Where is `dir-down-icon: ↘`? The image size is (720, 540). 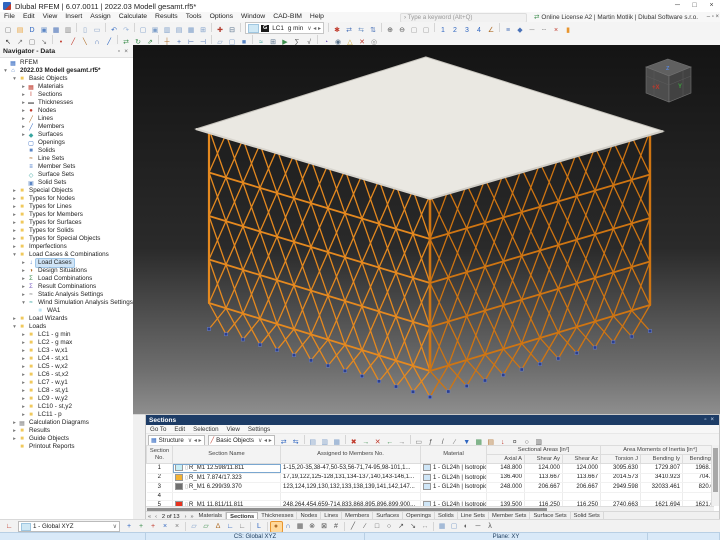
dir-down-icon: ↘ is located at coordinates (413, 527).